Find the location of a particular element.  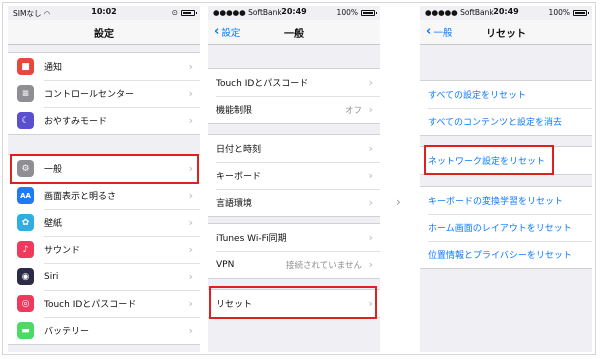

reset-home-layout-button: ホーム画面のレイアウトをリセット is located at coordinates (506, 227).